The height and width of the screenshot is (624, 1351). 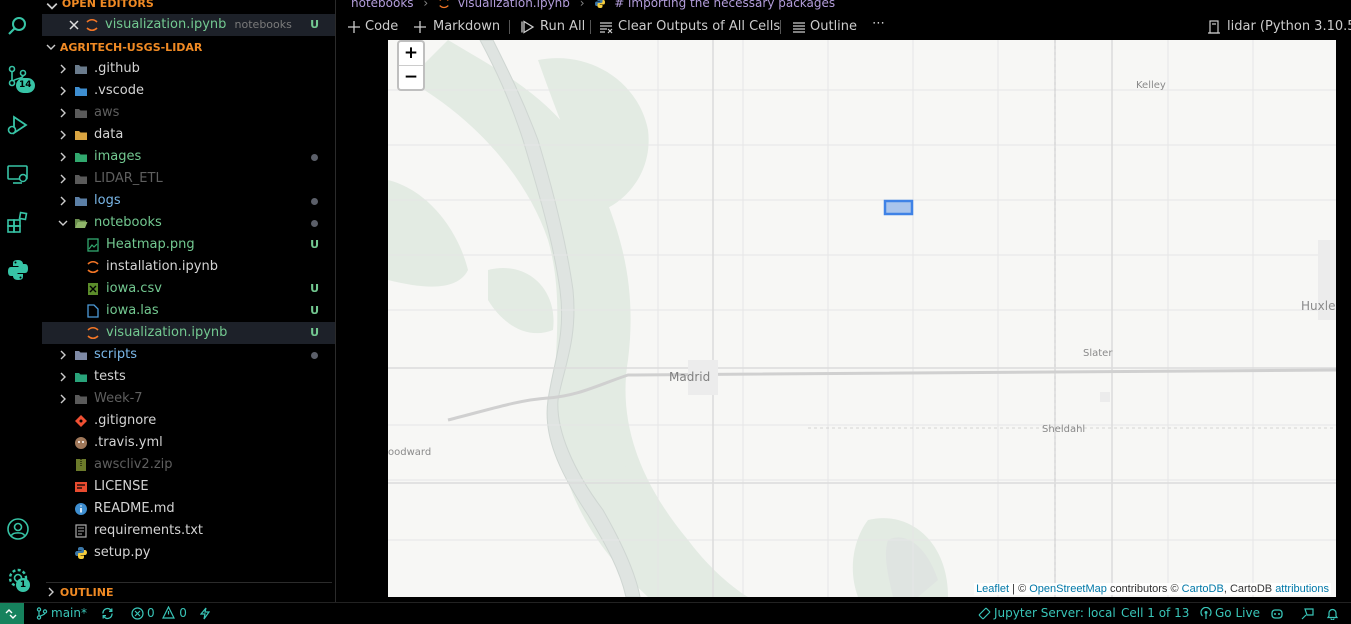 I want to click on tree-file-item: .travis.yml, so click(x=188, y=443).